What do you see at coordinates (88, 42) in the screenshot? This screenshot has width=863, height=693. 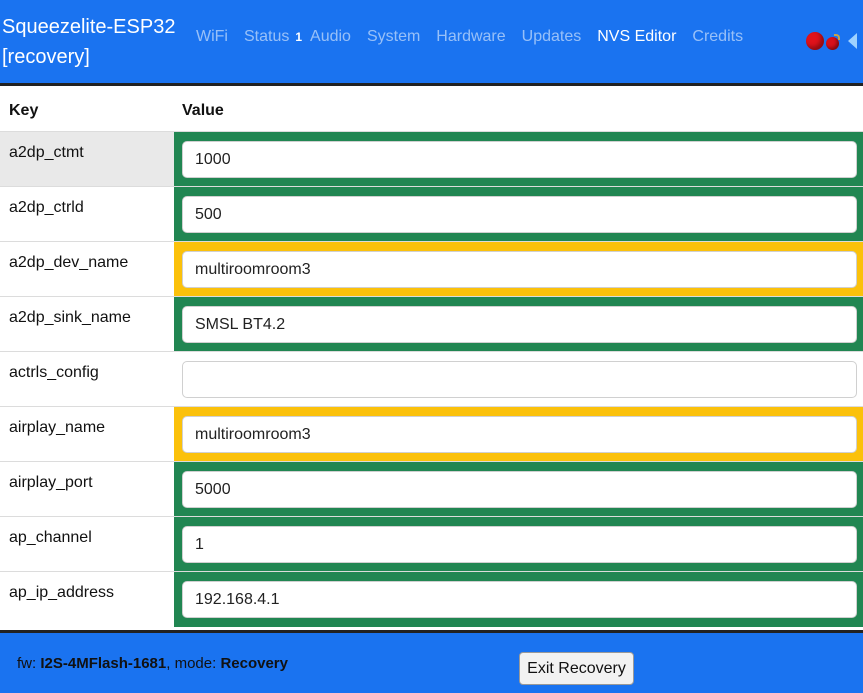 I see `brand-title: Squeezelite-ESP32 [recovery]` at bounding box center [88, 42].